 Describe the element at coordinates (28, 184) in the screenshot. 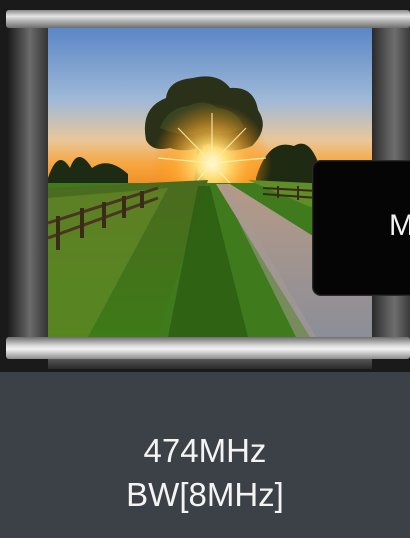

I see `bezel-left` at that location.